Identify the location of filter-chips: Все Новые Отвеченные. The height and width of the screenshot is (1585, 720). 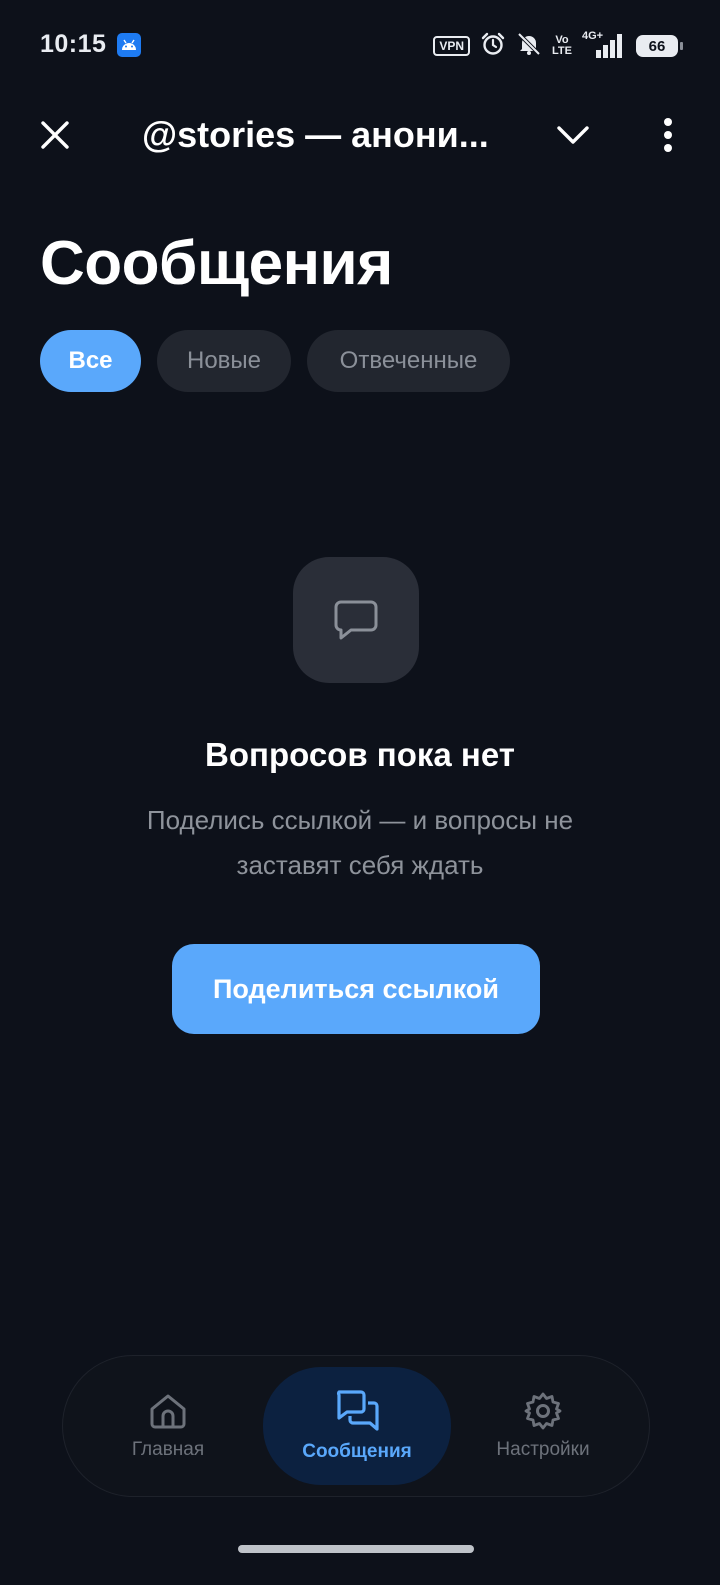
(275, 361).